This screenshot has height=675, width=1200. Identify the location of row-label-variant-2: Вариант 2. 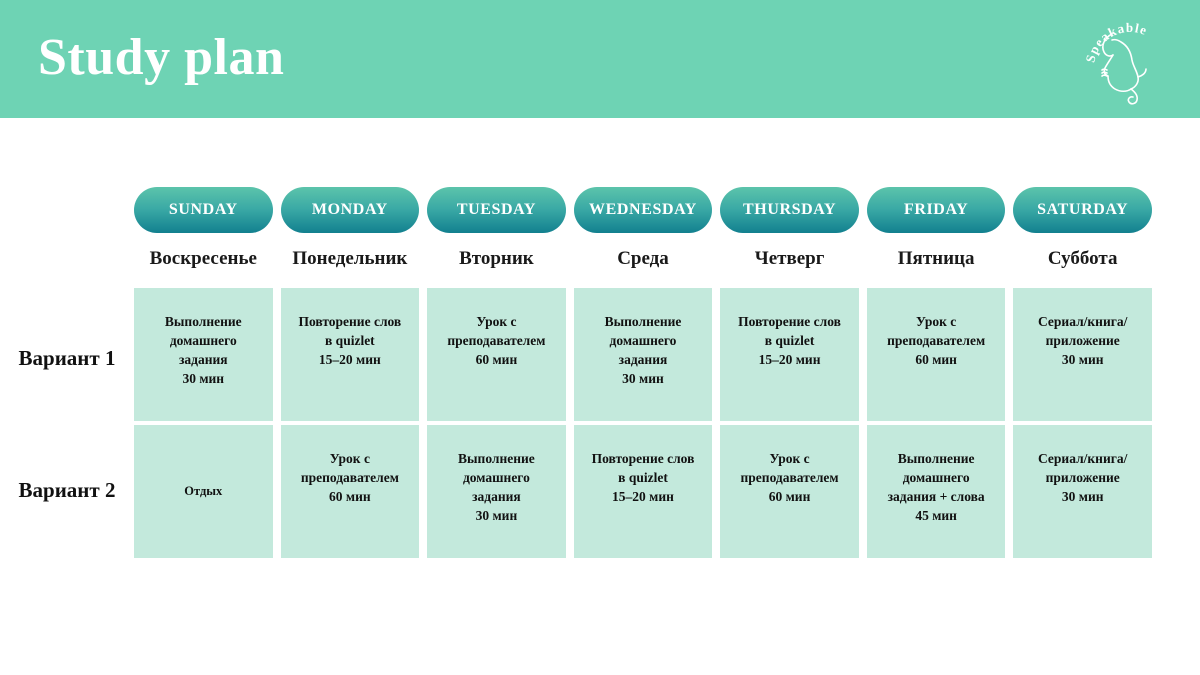
(67, 490).